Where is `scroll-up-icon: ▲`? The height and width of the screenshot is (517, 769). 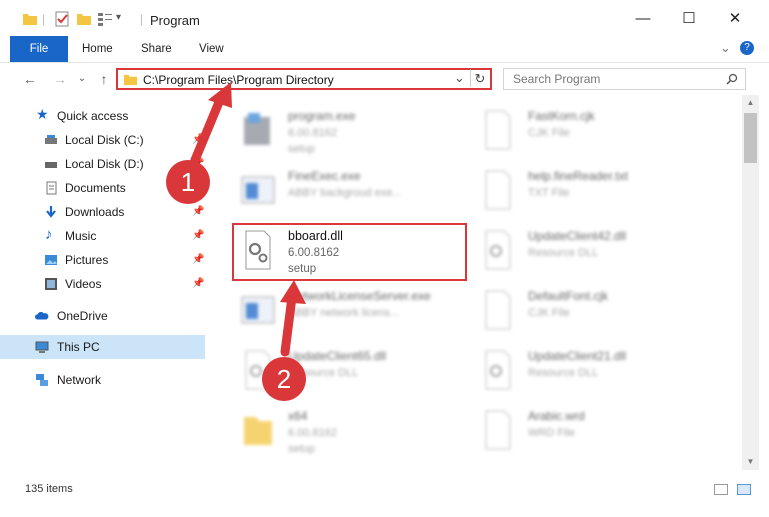
scroll-up-icon: ▲ is located at coordinates (750, 103).